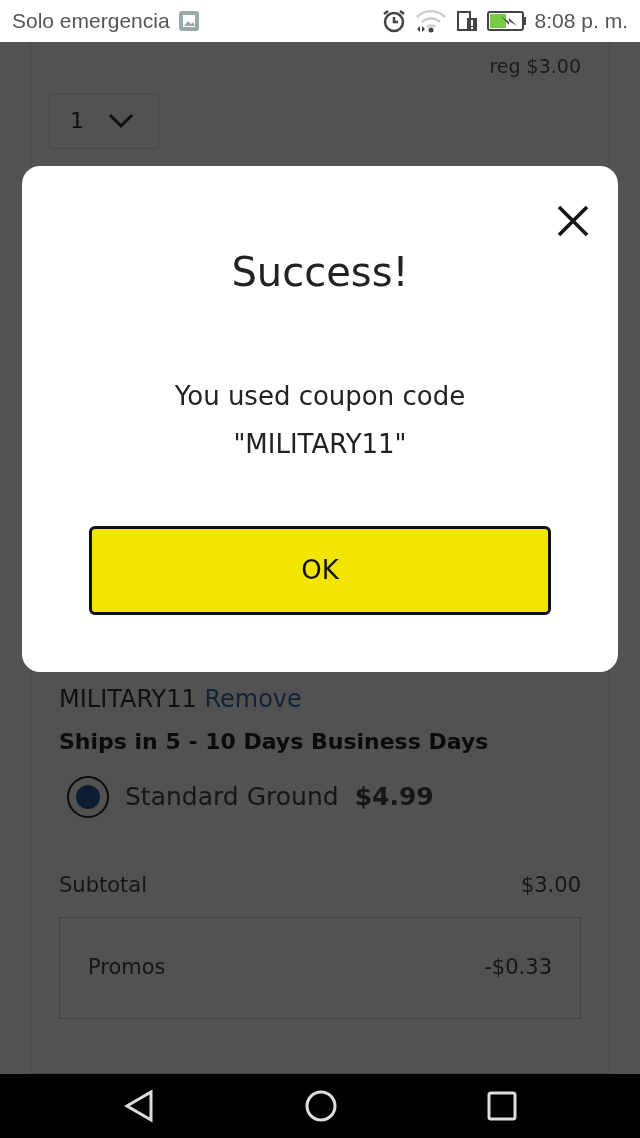 The image size is (640, 1138). I want to click on summary-value: -$0.33, so click(518, 967).